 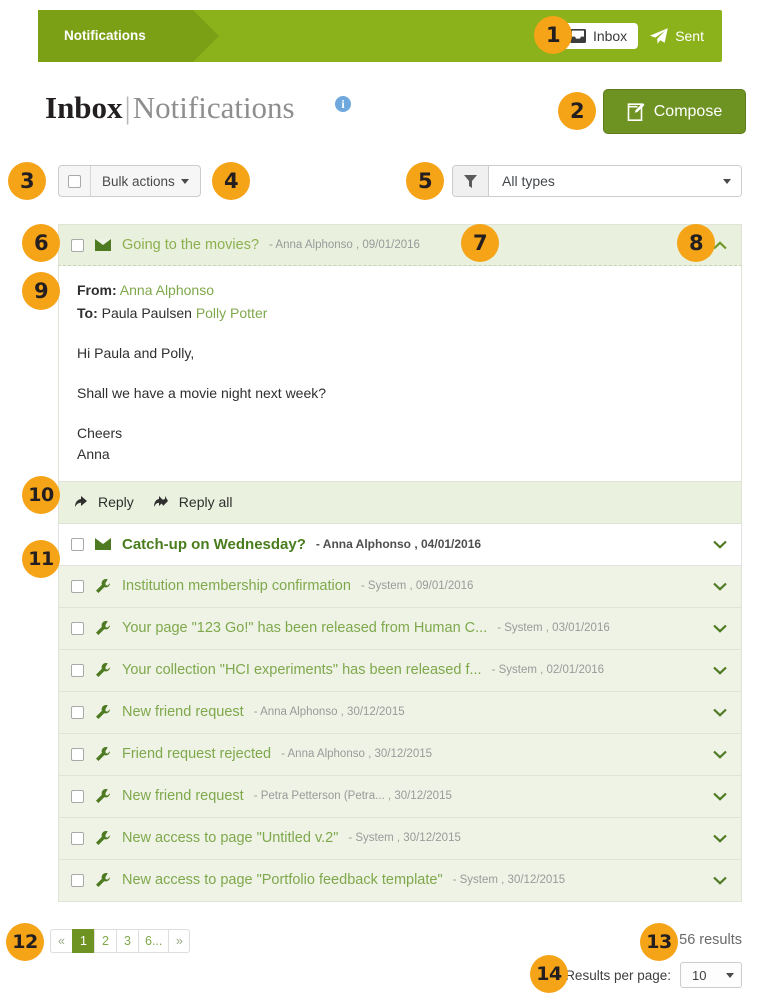 I want to click on paper-plane-icon, so click(x=659, y=36).